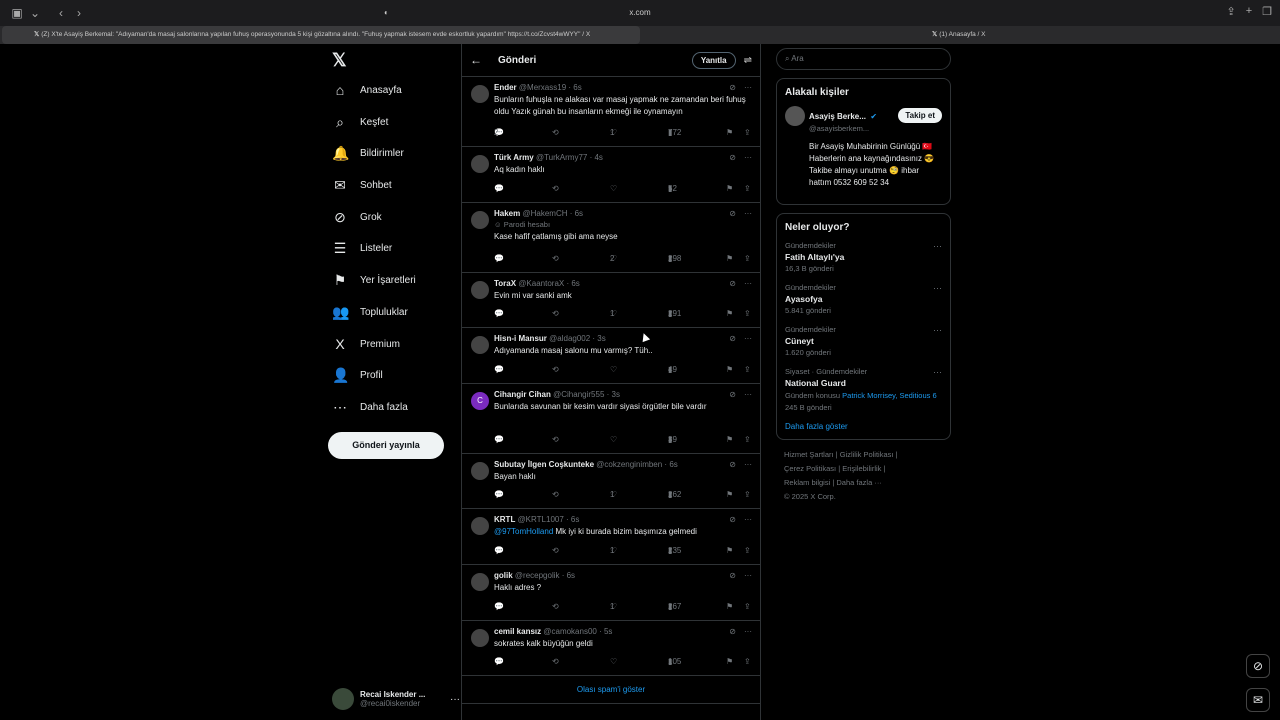 The image size is (1280, 720). What do you see at coordinates (79, 13) in the screenshot?
I see `forward-icon: ›` at bounding box center [79, 13].